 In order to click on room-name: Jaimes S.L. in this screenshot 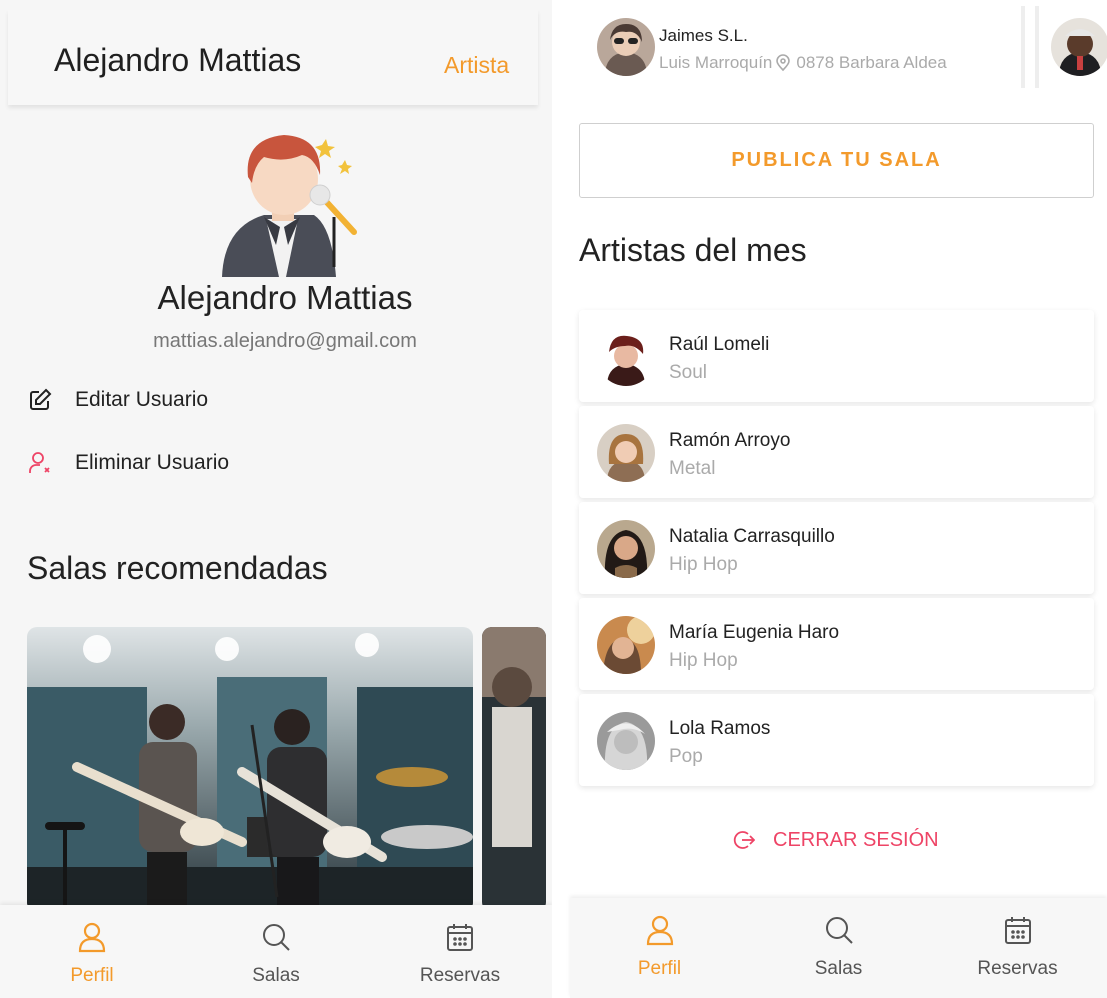, I will do `click(703, 35)`.